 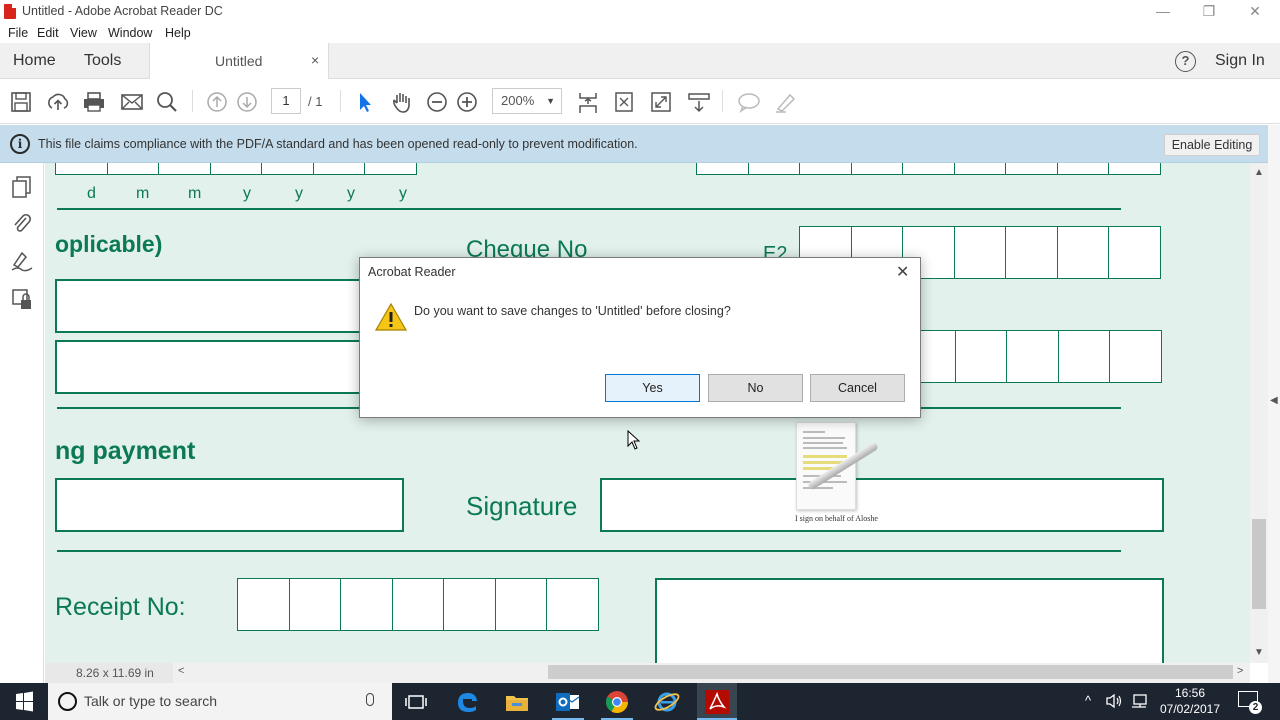 I want to click on menu-edit: Edit, so click(x=48, y=33).